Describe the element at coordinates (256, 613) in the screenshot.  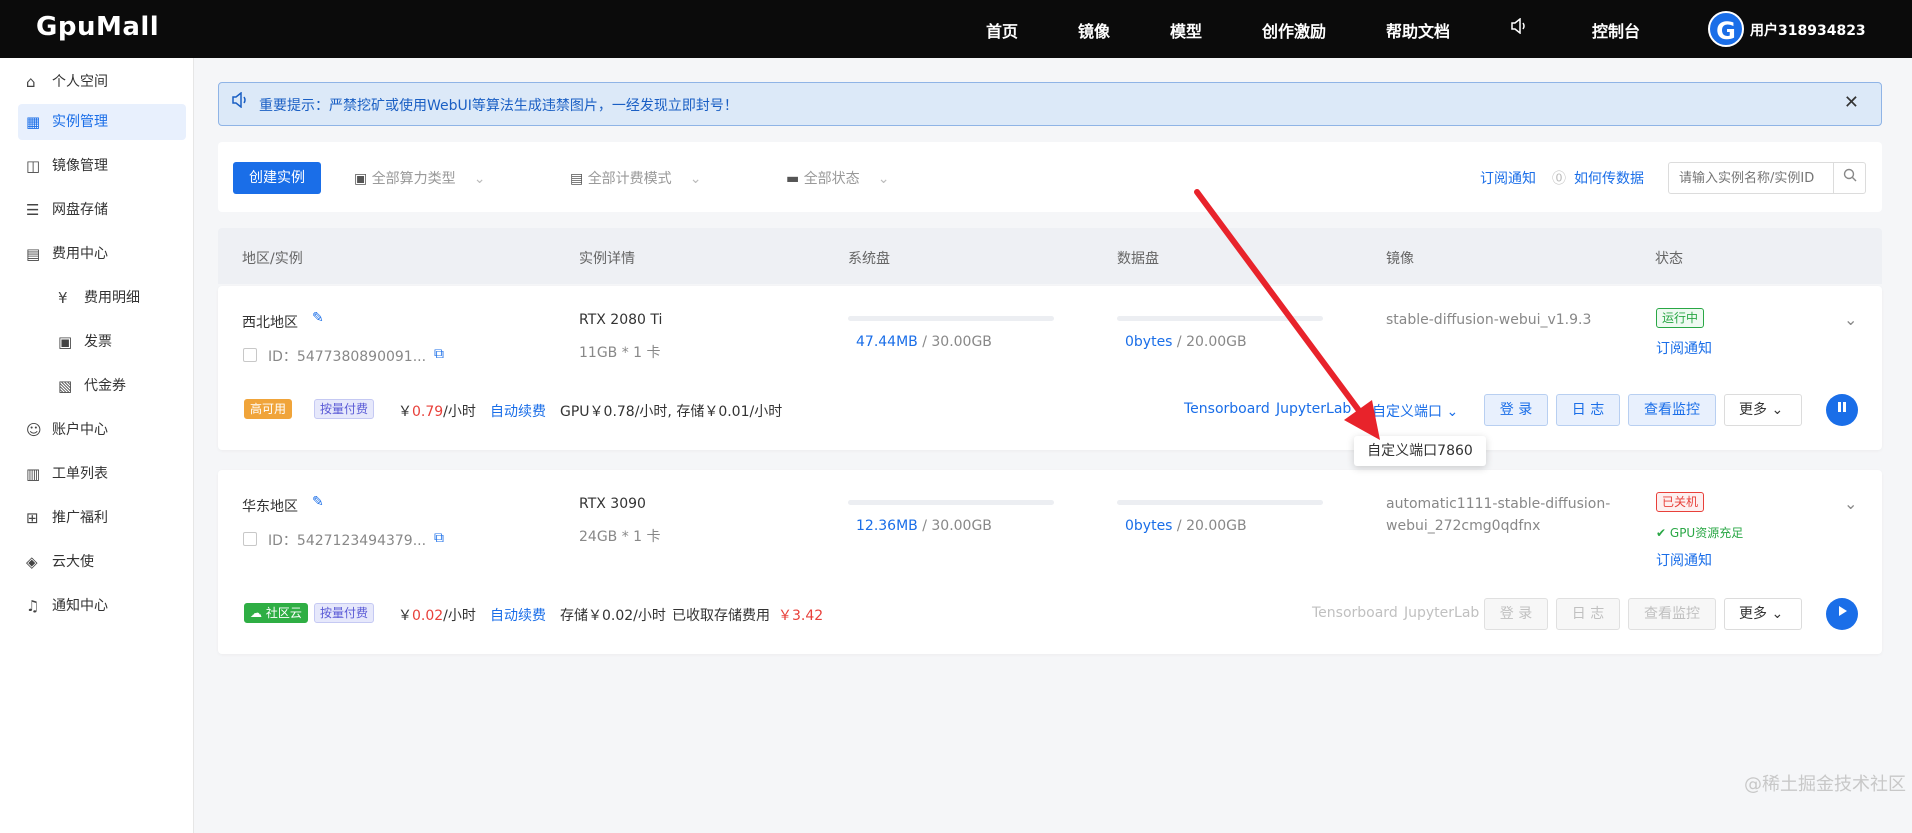
I see `cloud-icon: ☁` at that location.